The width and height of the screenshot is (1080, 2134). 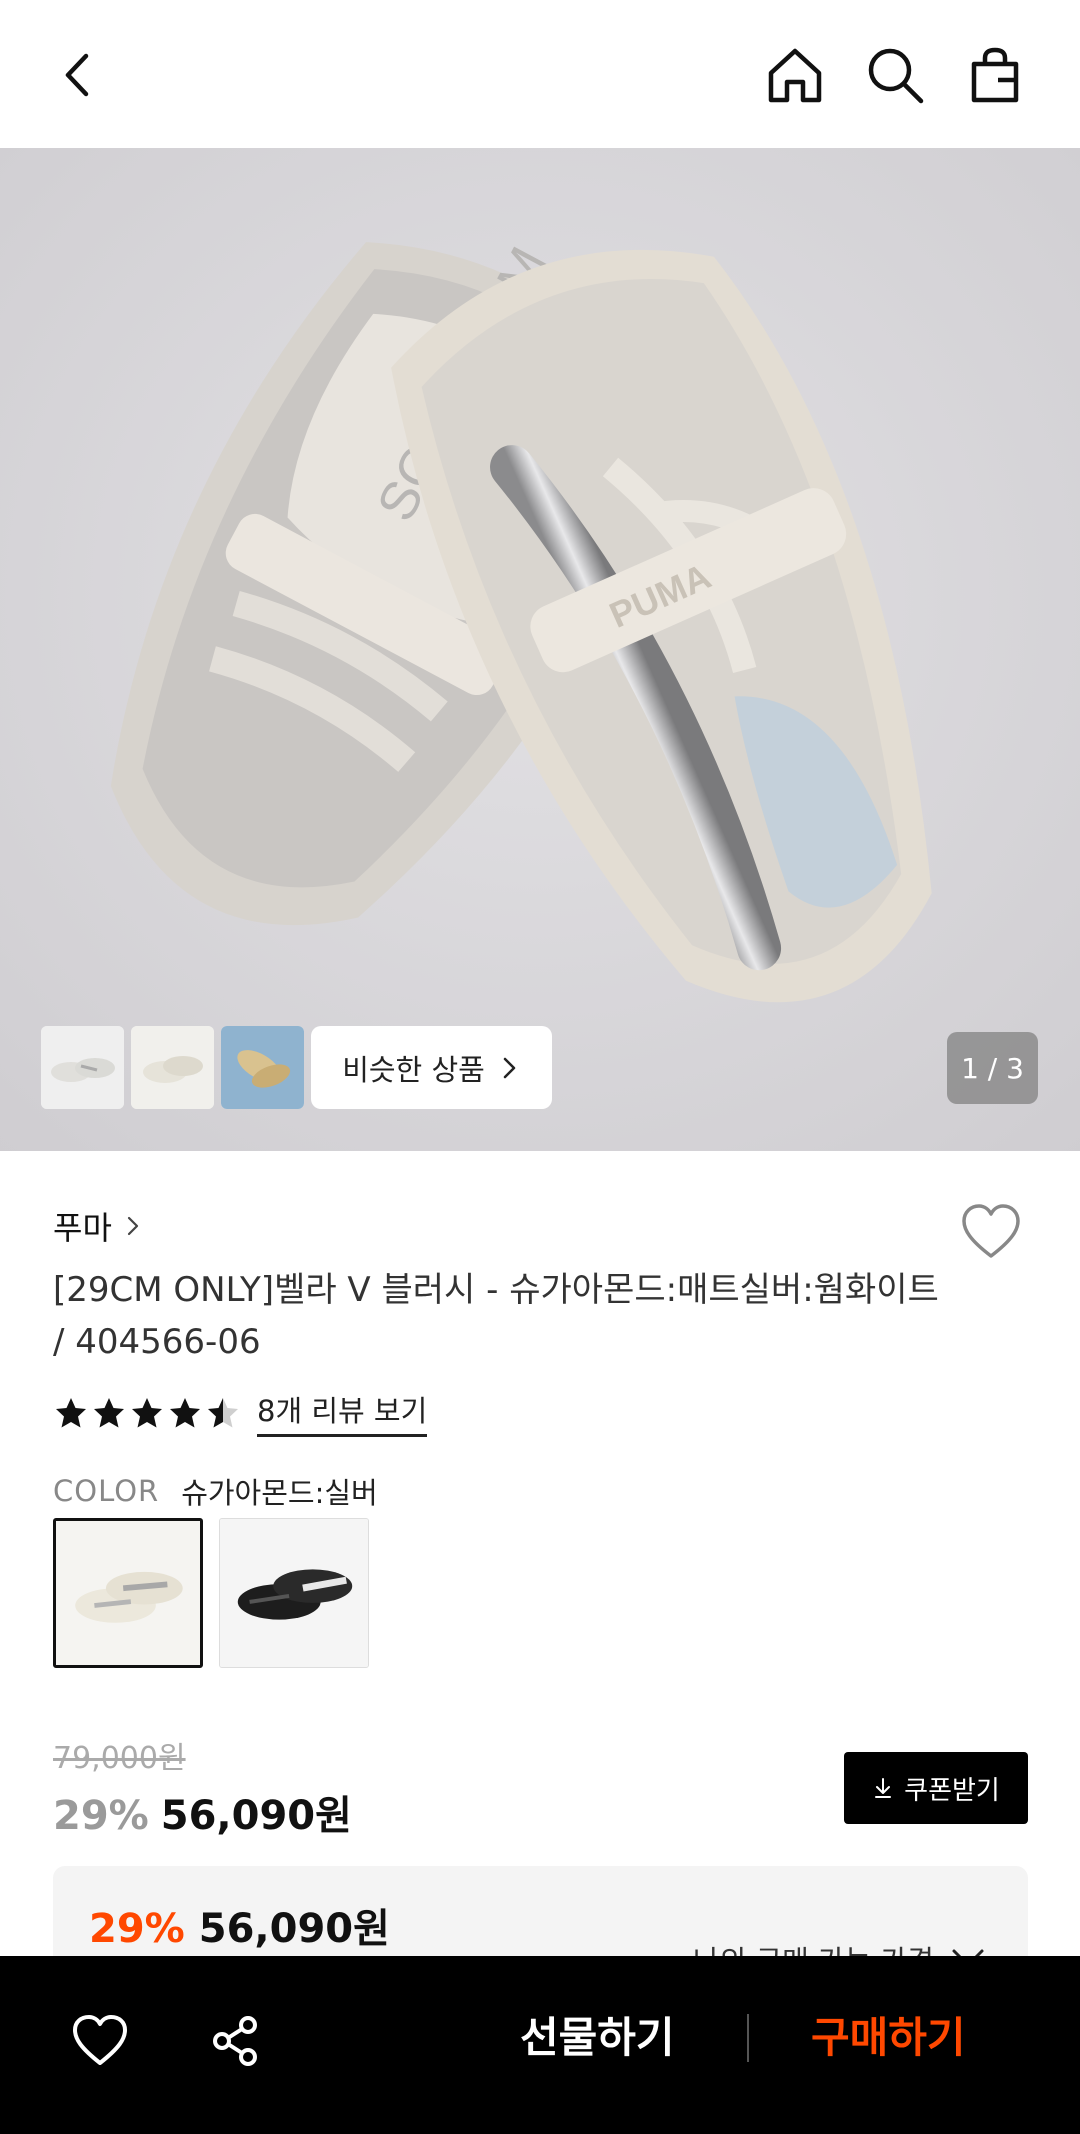 I want to click on share-button, so click(x=235, y=2041).